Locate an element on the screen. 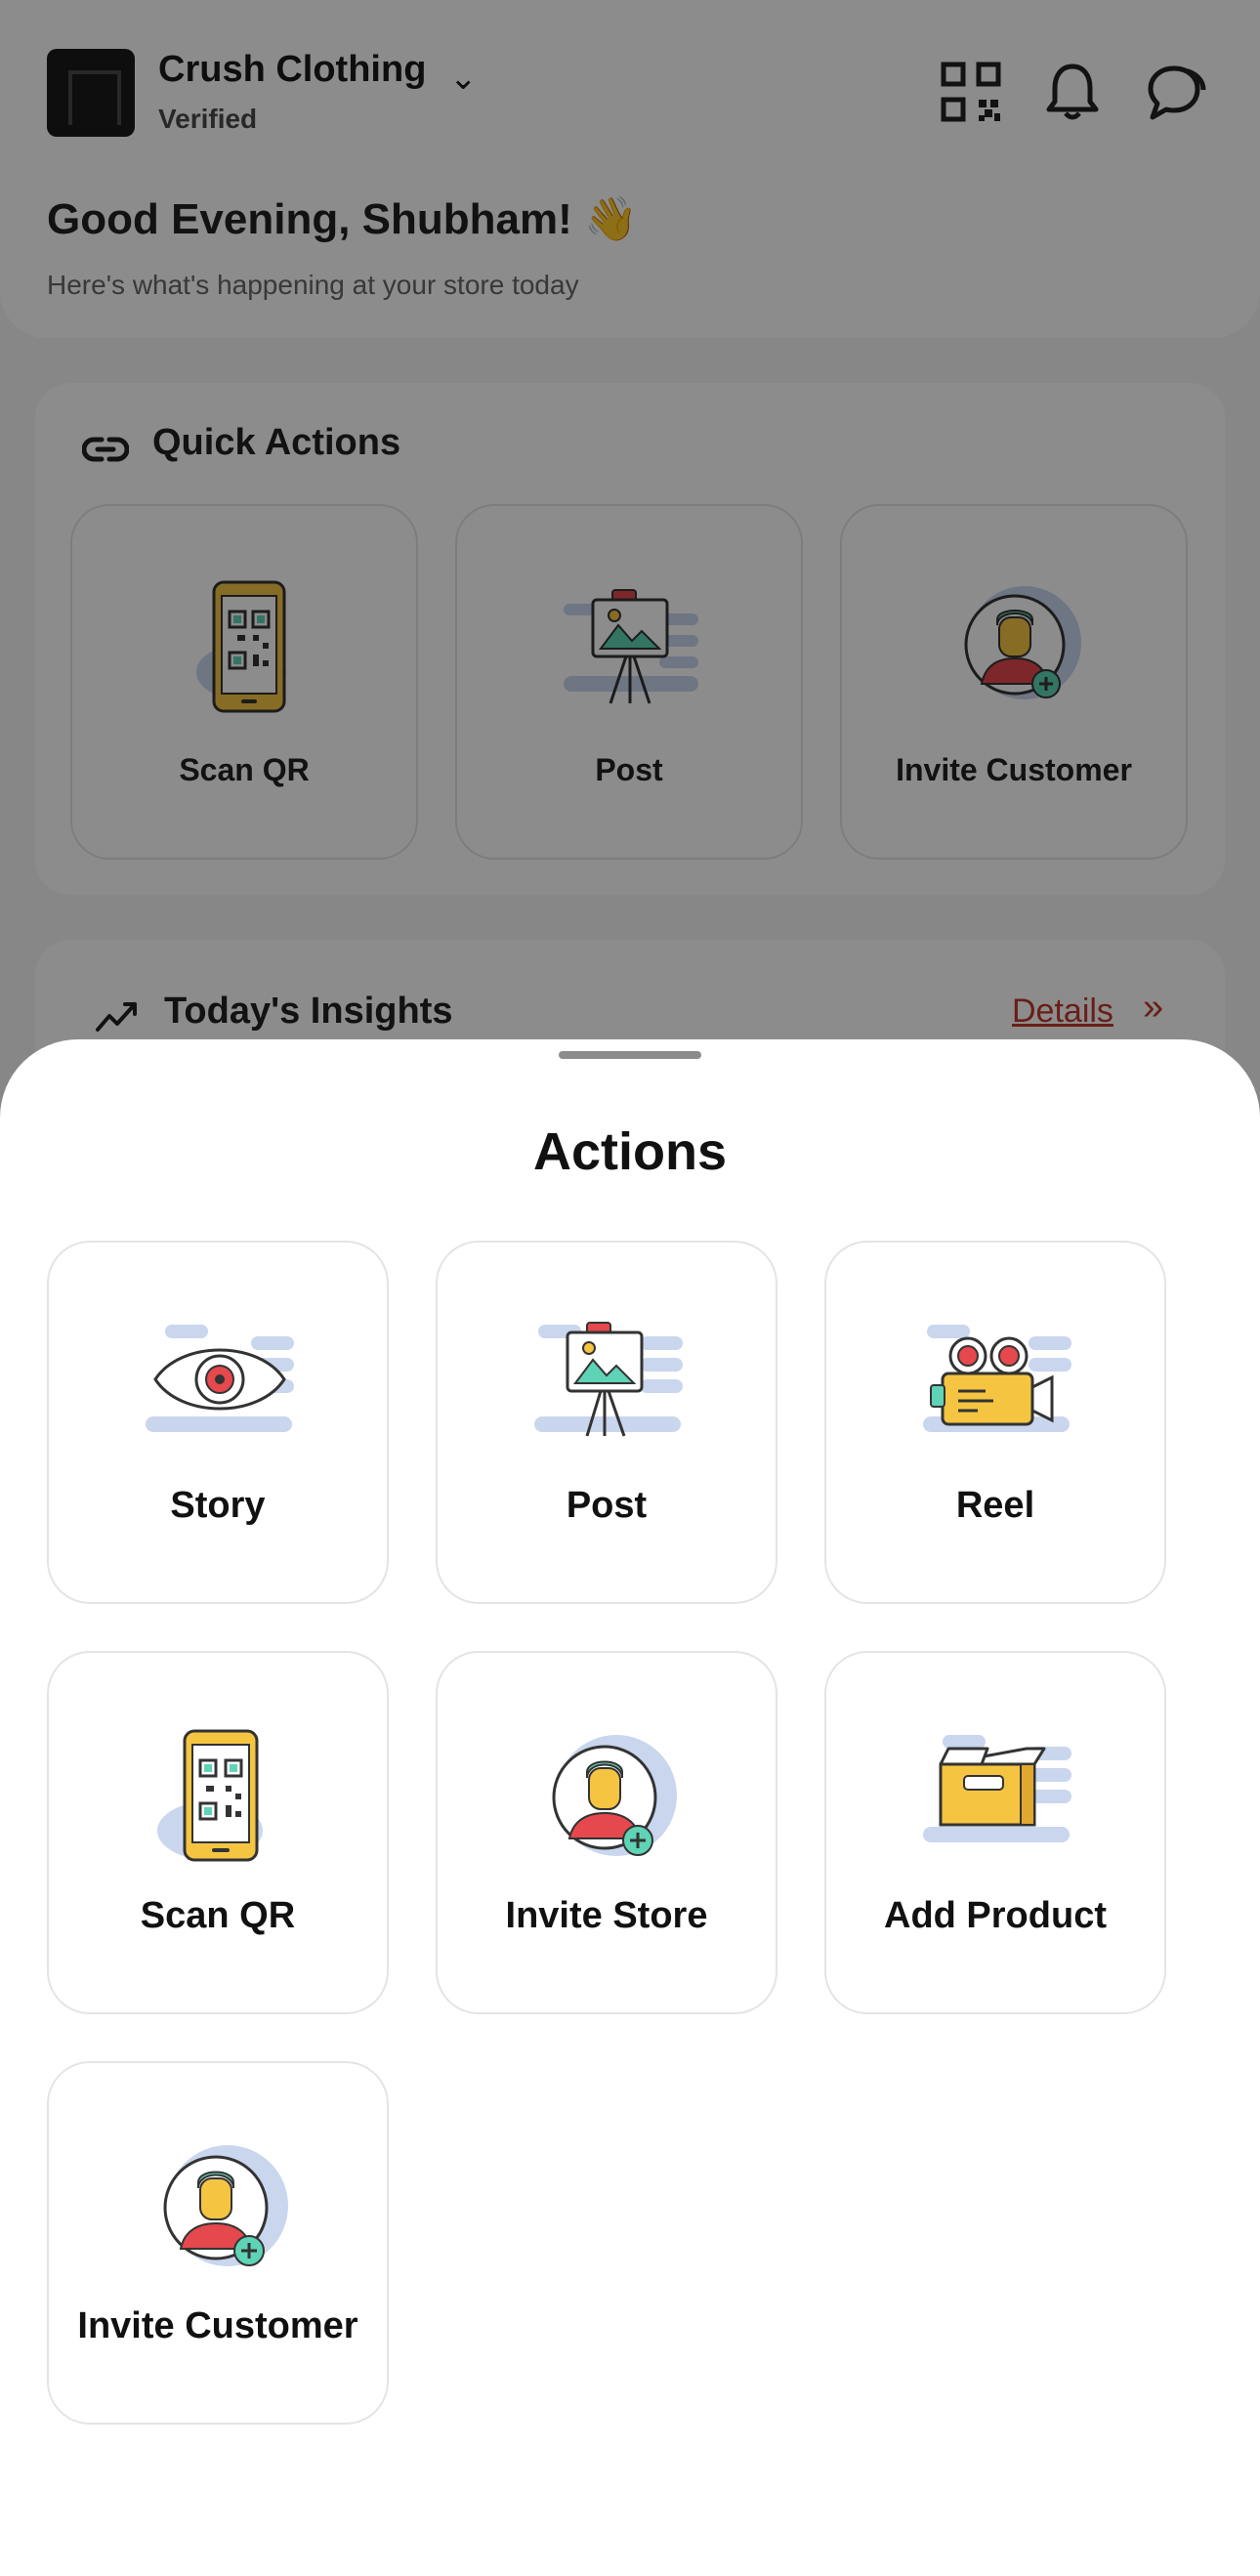 The width and height of the screenshot is (1260, 2576). easel-post-icon is located at coordinates (608, 1379).